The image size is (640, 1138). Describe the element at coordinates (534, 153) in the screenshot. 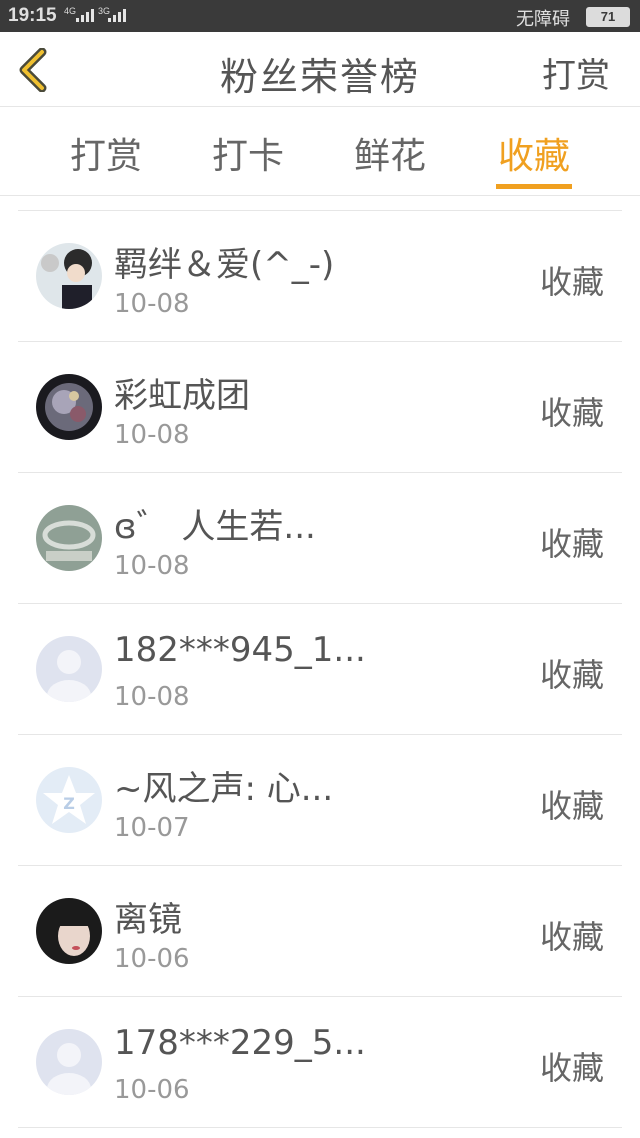

I see `tab-favorites: 收藏` at that location.